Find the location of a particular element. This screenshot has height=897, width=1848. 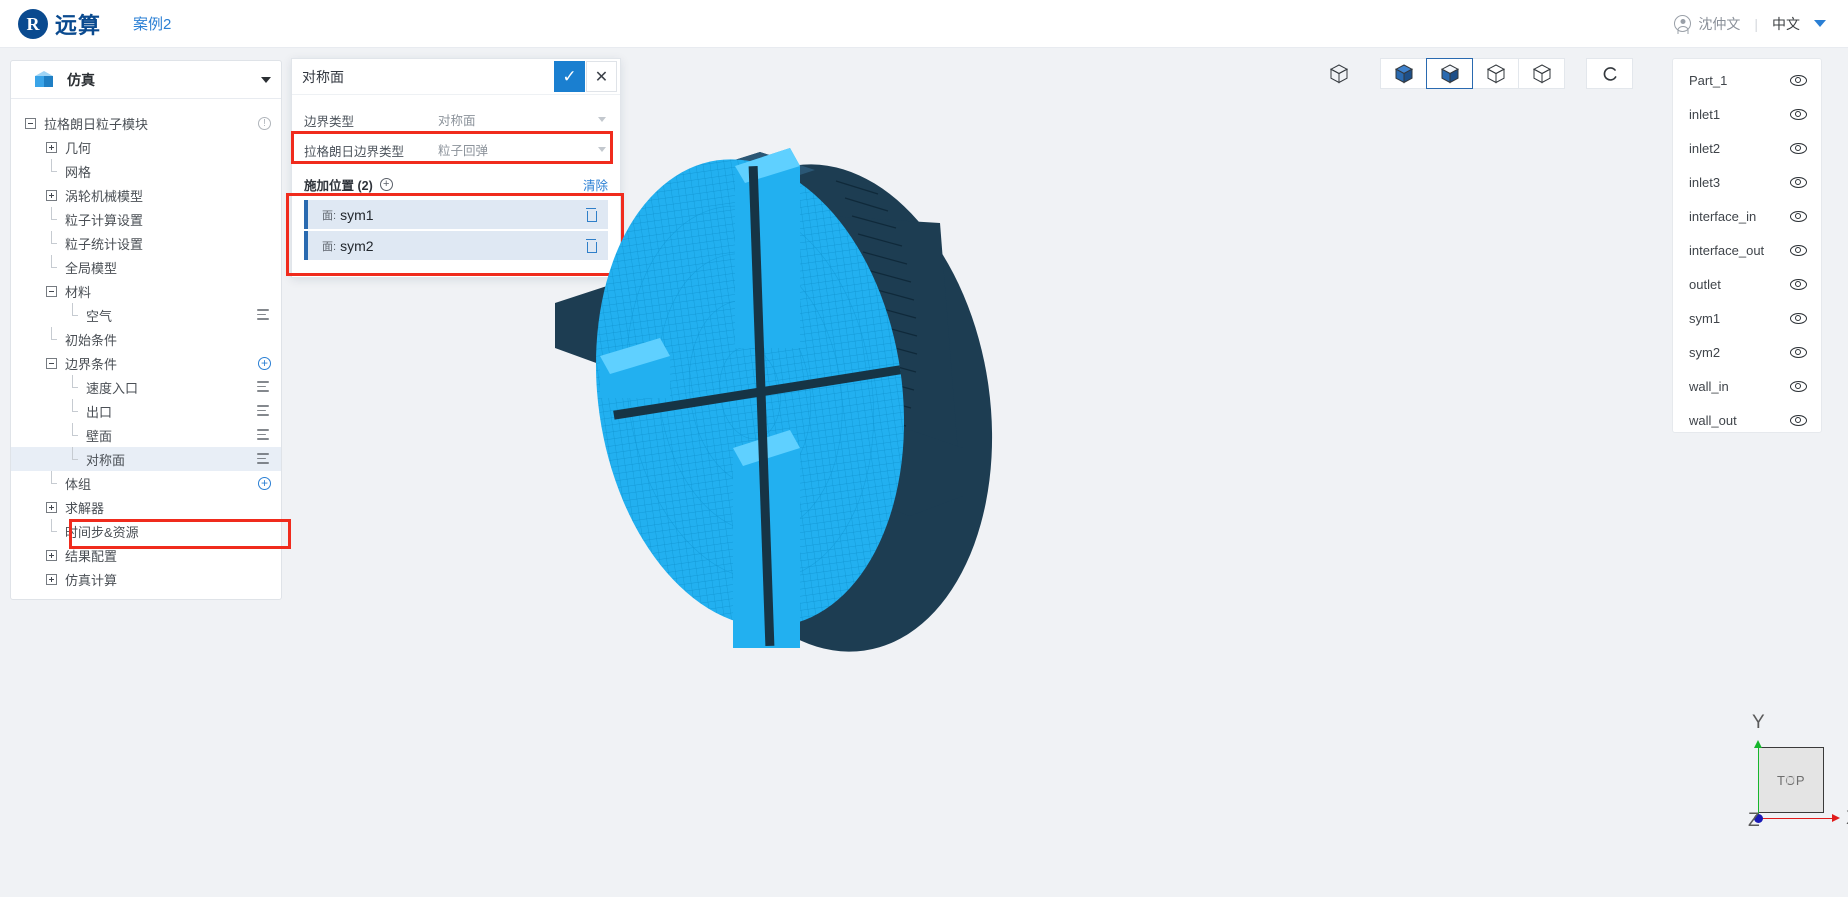

tree-node: 出口 is located at coordinates (146, 410).